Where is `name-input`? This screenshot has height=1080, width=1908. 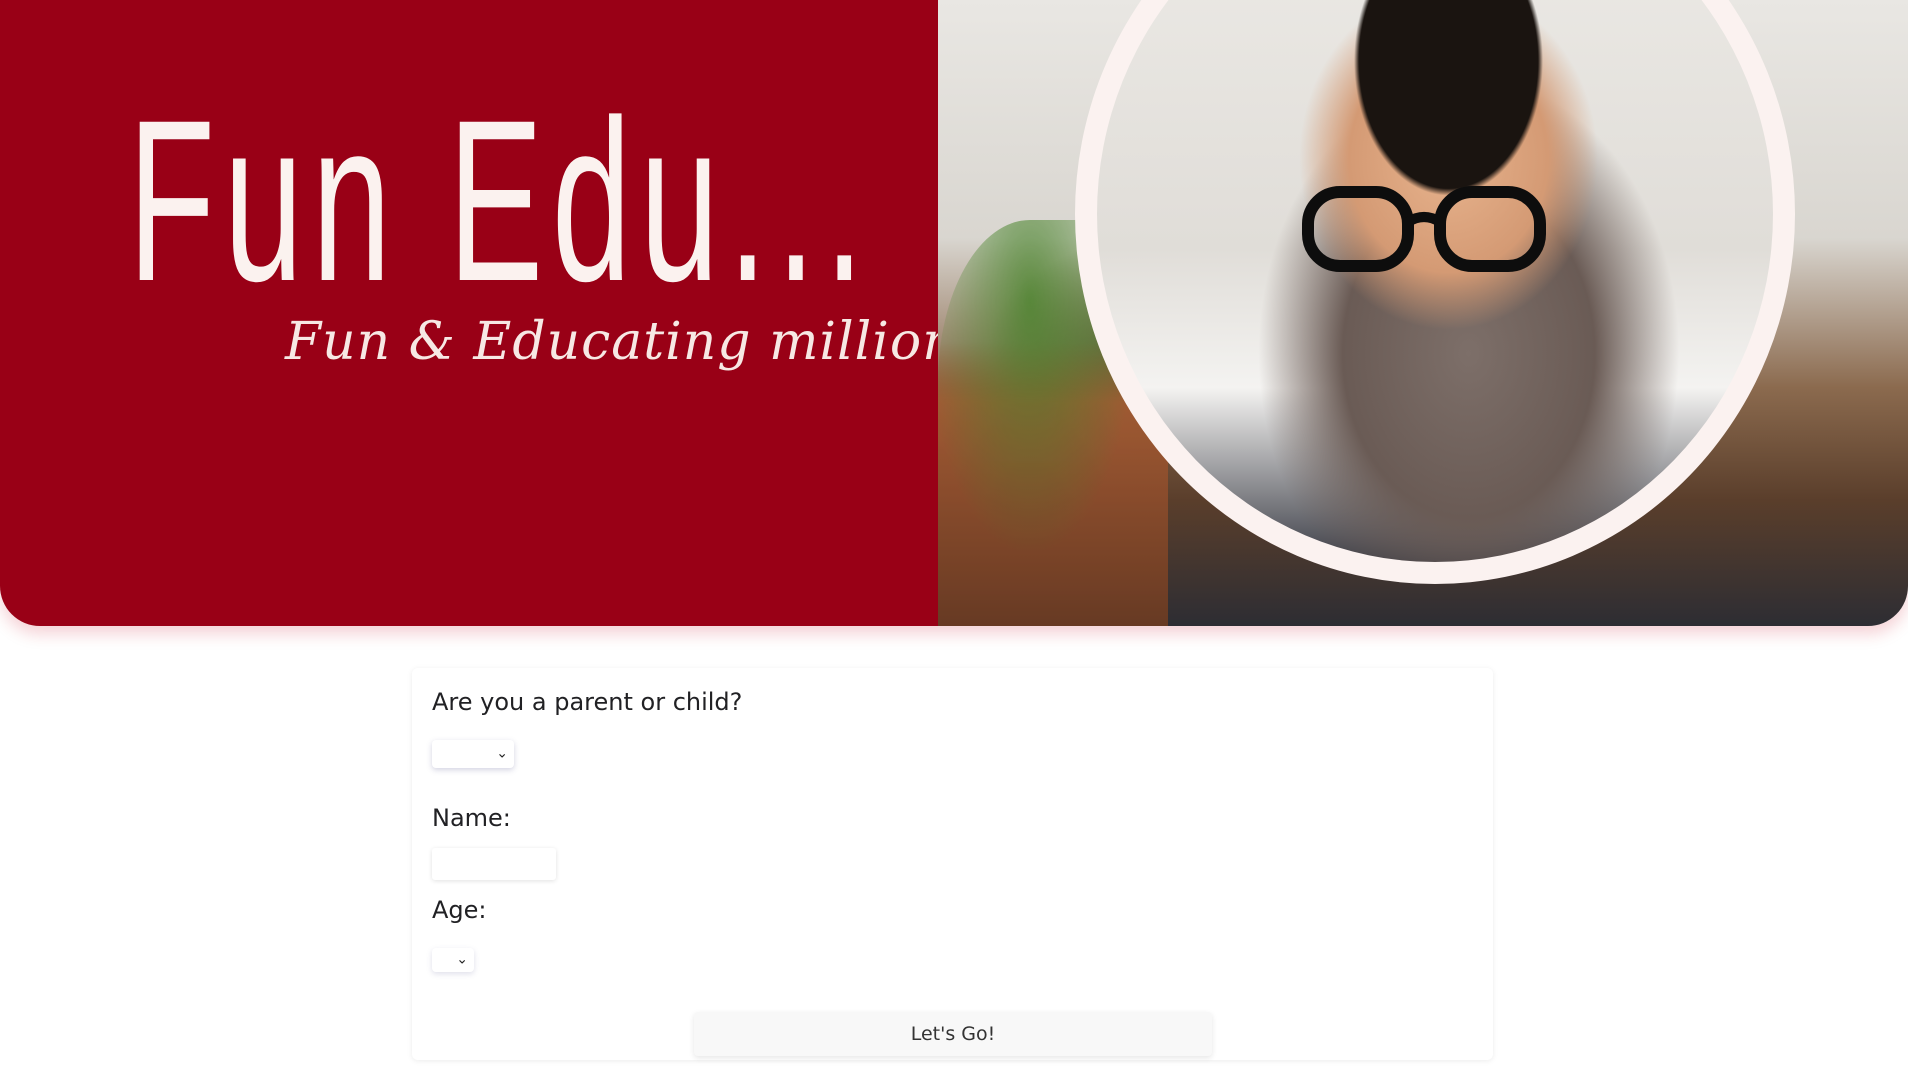 name-input is located at coordinates (494, 864).